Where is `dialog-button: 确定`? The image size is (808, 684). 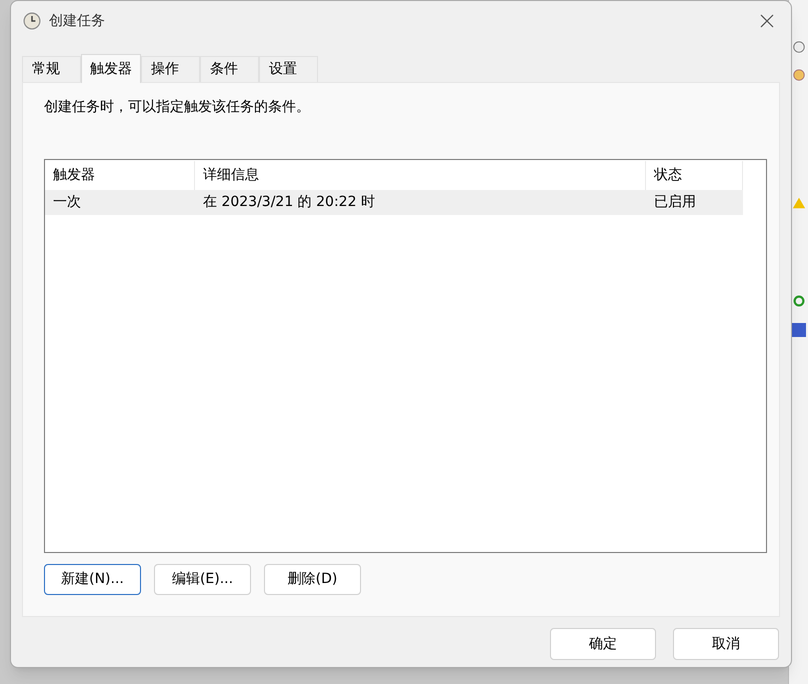
dialog-button: 确定 is located at coordinates (603, 644).